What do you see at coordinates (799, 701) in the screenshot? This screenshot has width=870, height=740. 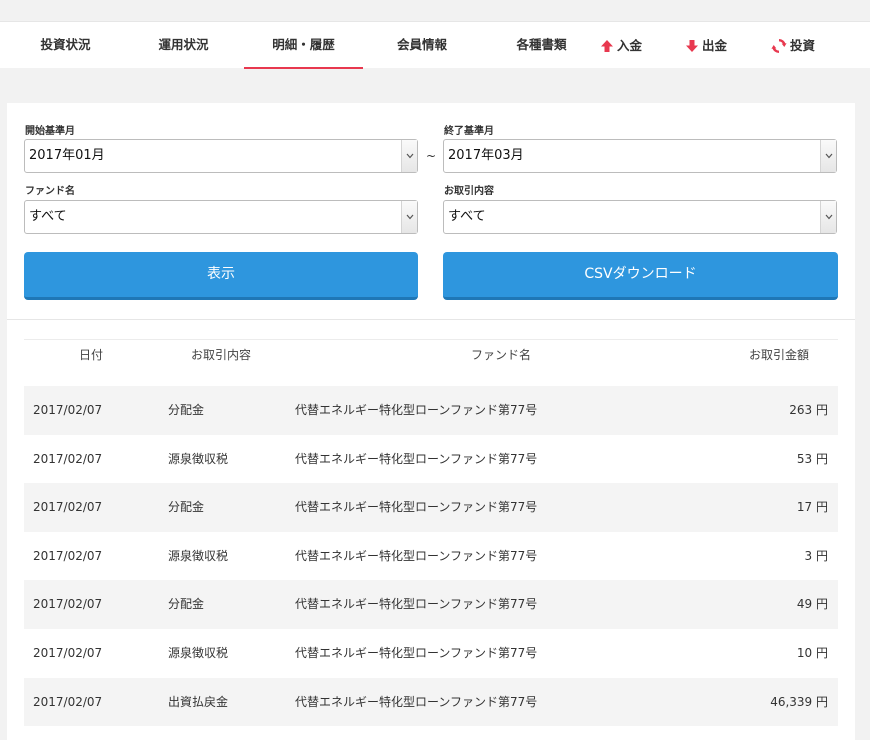 I see `row-amount: 46,339 円` at bounding box center [799, 701].